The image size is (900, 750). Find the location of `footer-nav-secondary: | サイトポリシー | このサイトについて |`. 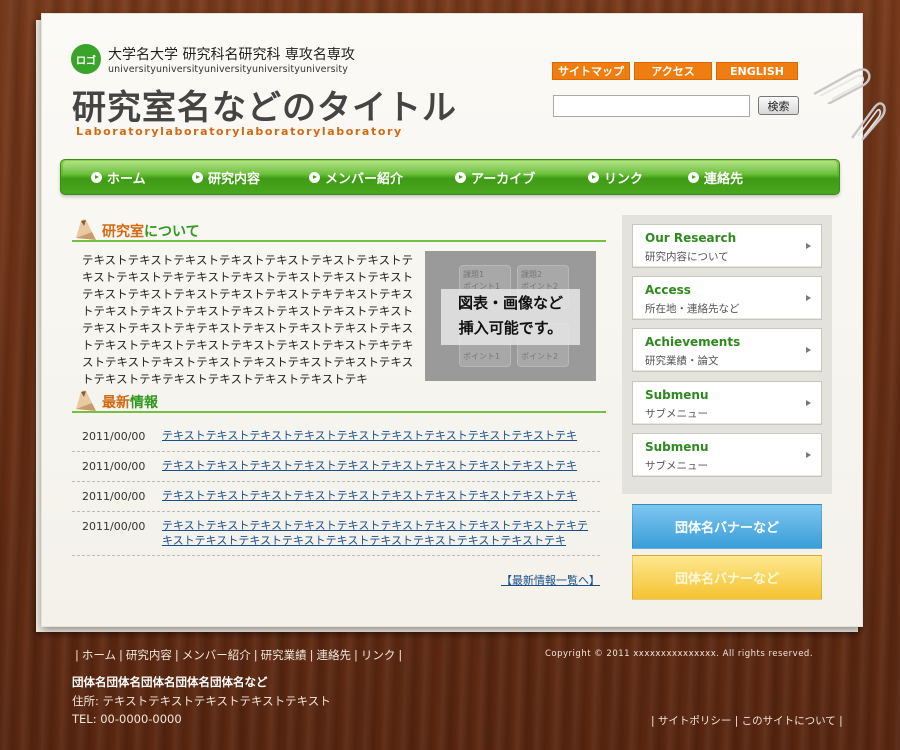

footer-nav-secondary: | サイトポリシー | このサイトについて | is located at coordinates (747, 721).